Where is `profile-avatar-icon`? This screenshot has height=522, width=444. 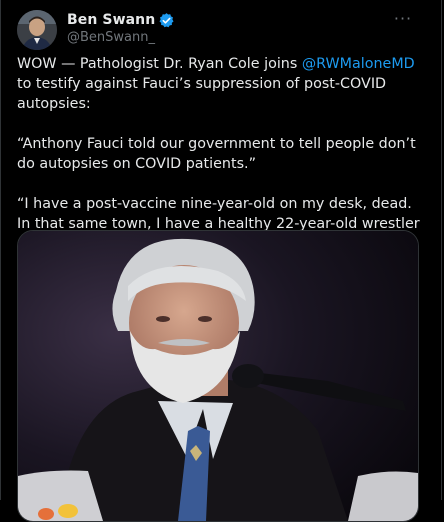 profile-avatar-icon is located at coordinates (37, 30).